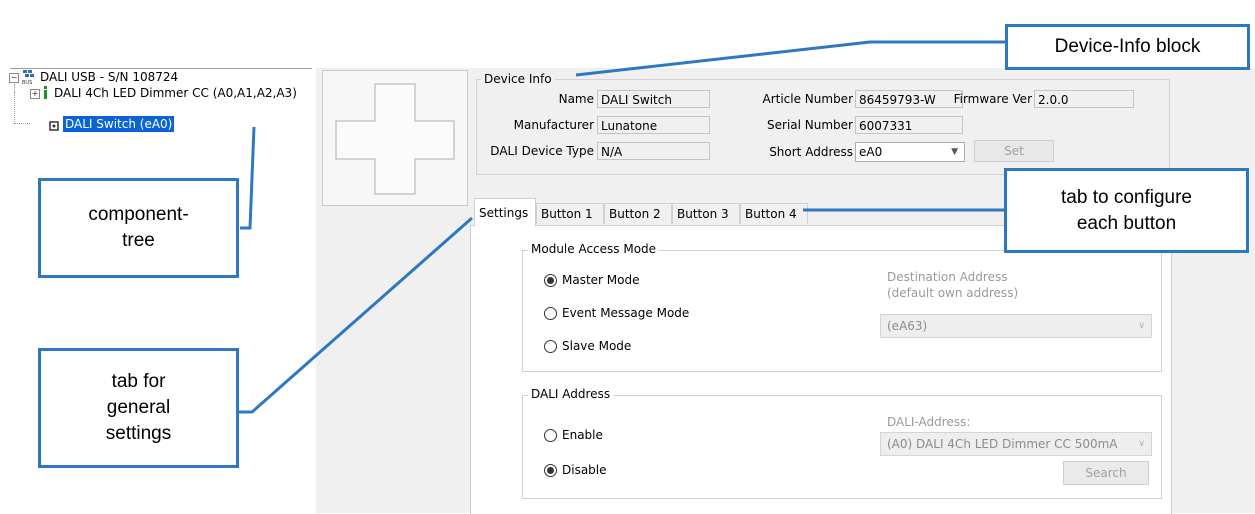 This screenshot has width=1255, height=514. I want to click on callout-device-info: Device-Info block, so click(1127, 47).